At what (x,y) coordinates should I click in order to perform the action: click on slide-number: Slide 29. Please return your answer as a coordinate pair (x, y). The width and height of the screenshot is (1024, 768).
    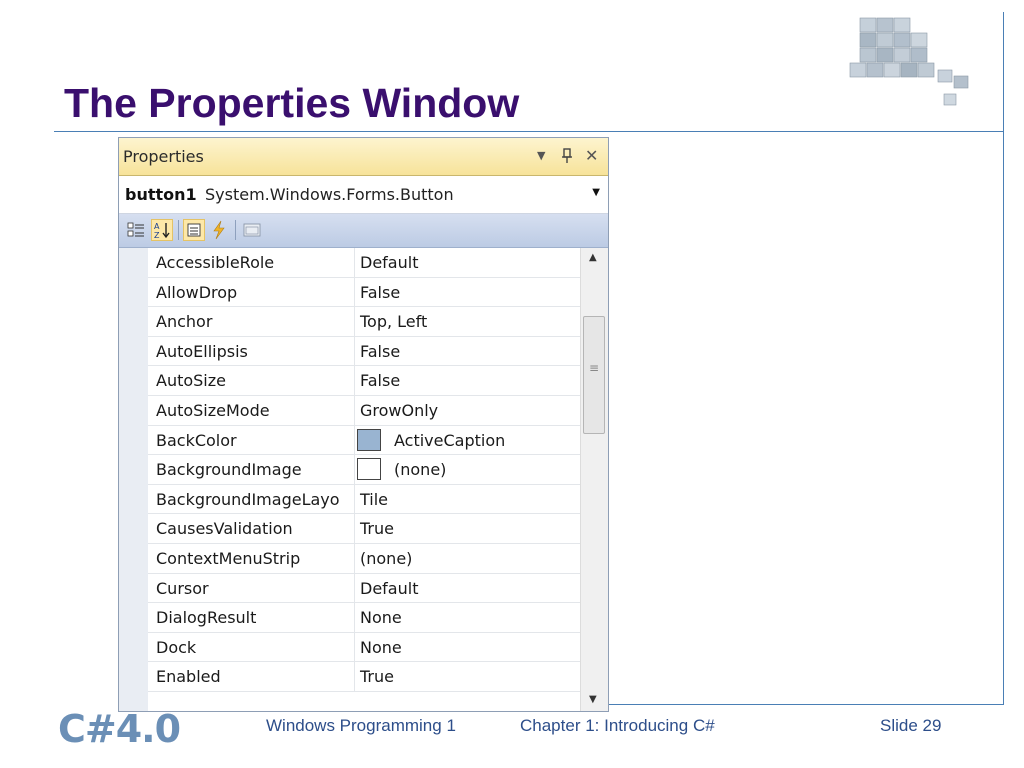
    Looking at the image, I should click on (911, 725).